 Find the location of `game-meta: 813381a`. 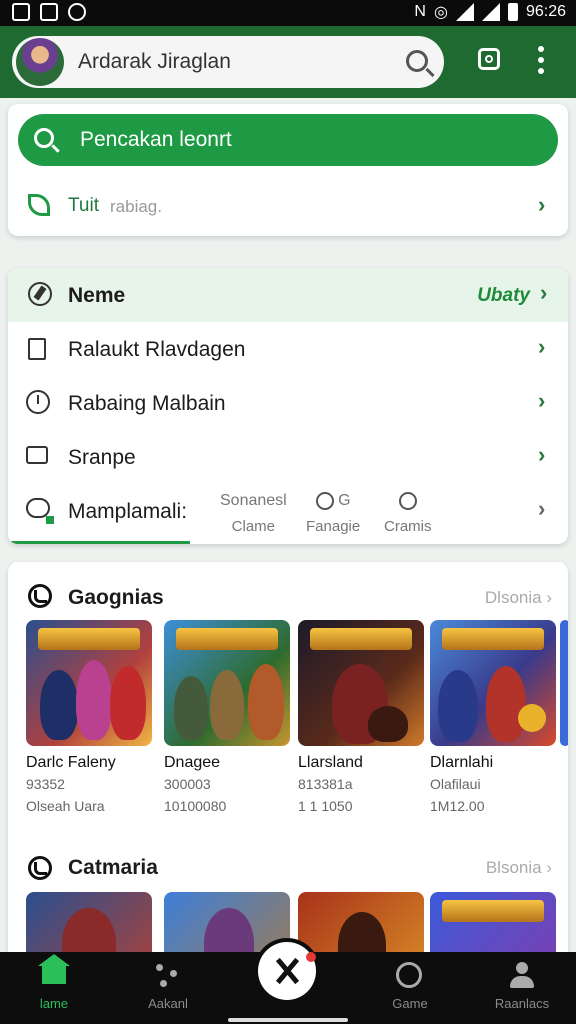

game-meta: 813381a is located at coordinates (325, 784).